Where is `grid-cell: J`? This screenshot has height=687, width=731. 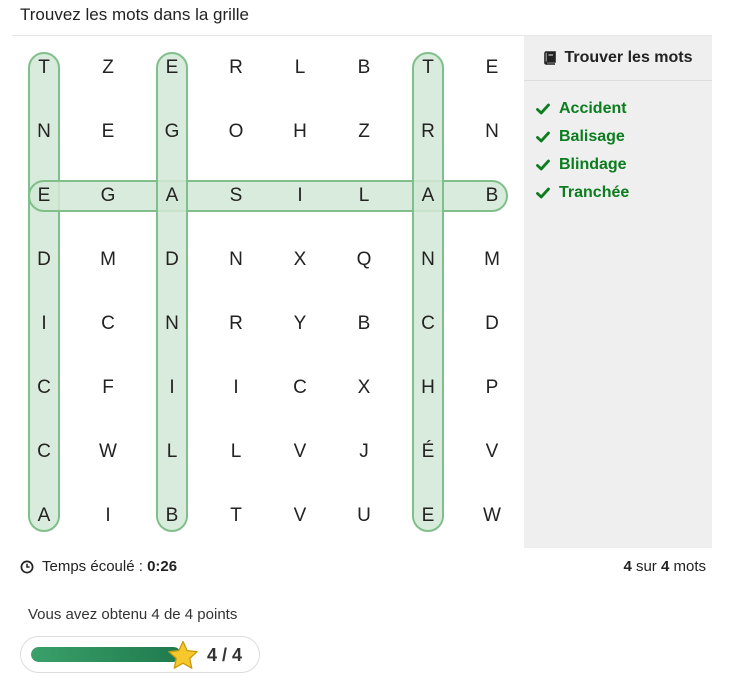
grid-cell: J is located at coordinates (364, 452).